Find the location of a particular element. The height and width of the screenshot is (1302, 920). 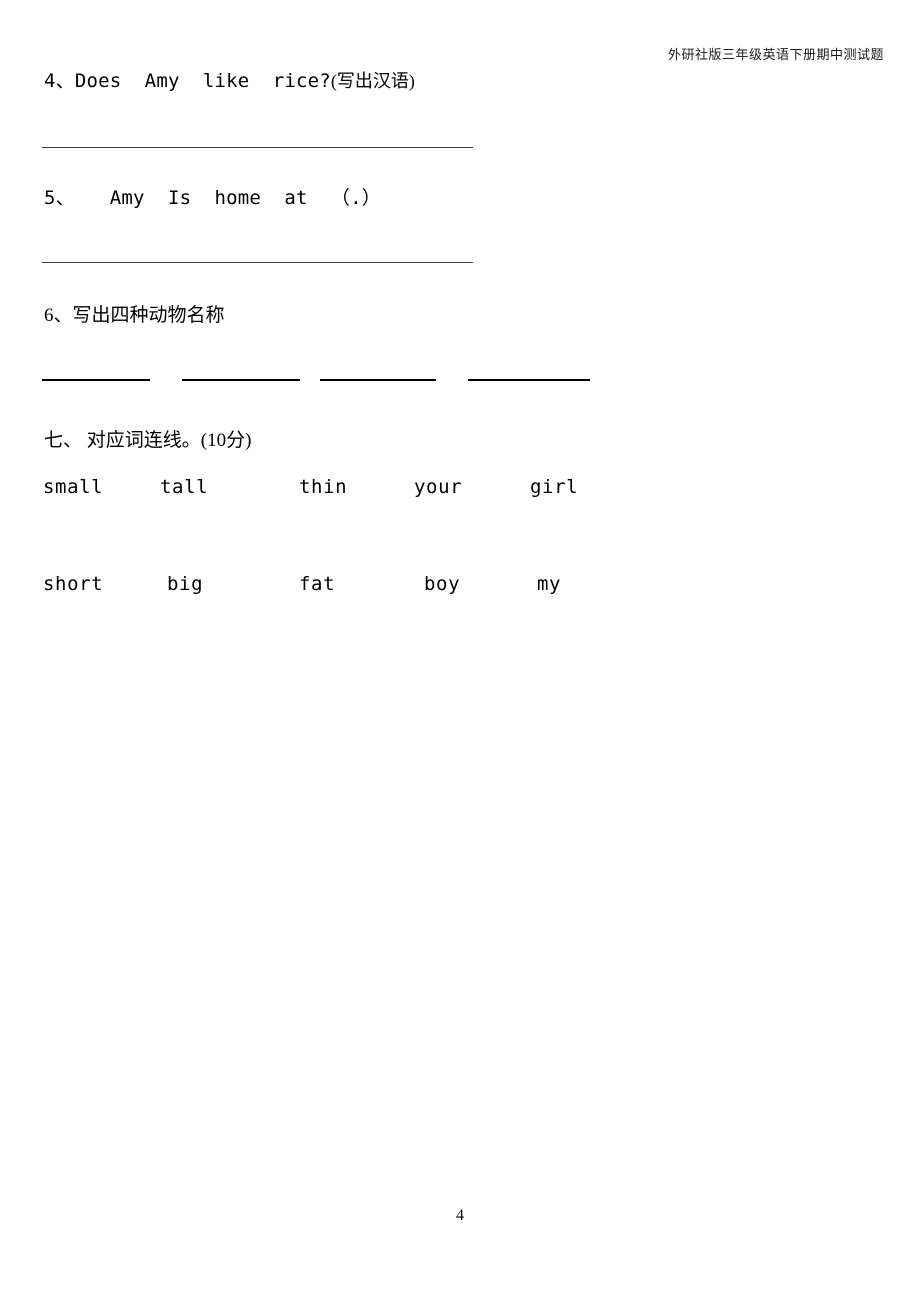

question-5: 5、 Amy Is home at （.） is located at coordinates (212, 196).